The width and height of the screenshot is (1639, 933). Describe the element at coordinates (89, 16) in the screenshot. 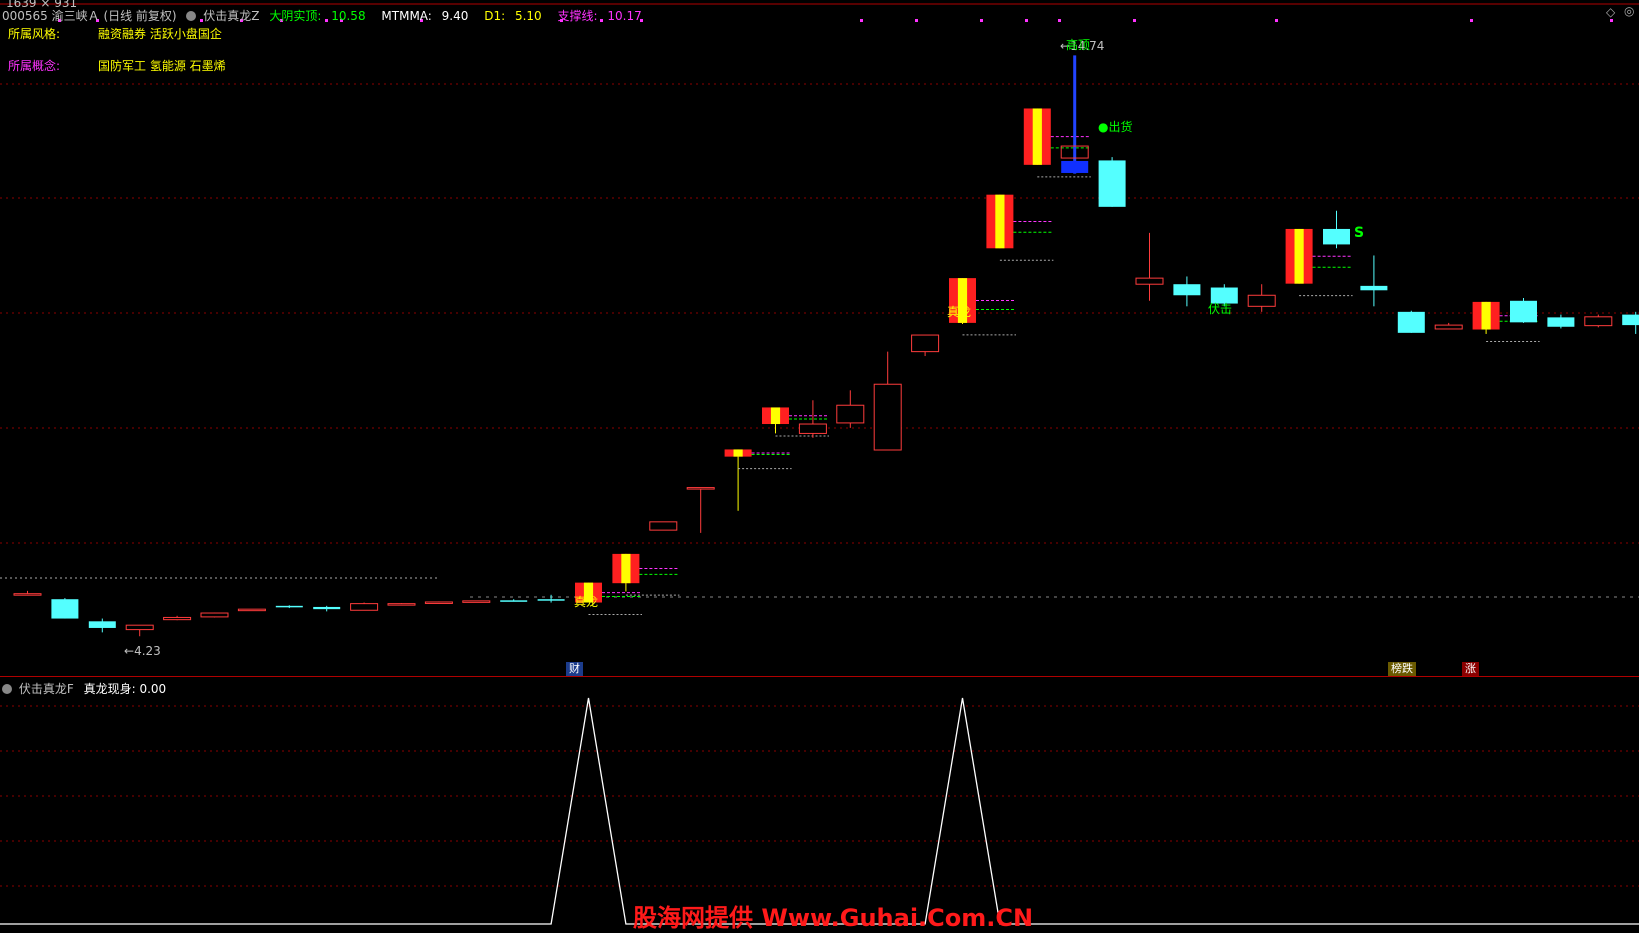

I see `stock-title: 000565 渝三峡Ａ (日线 前复权)` at that location.